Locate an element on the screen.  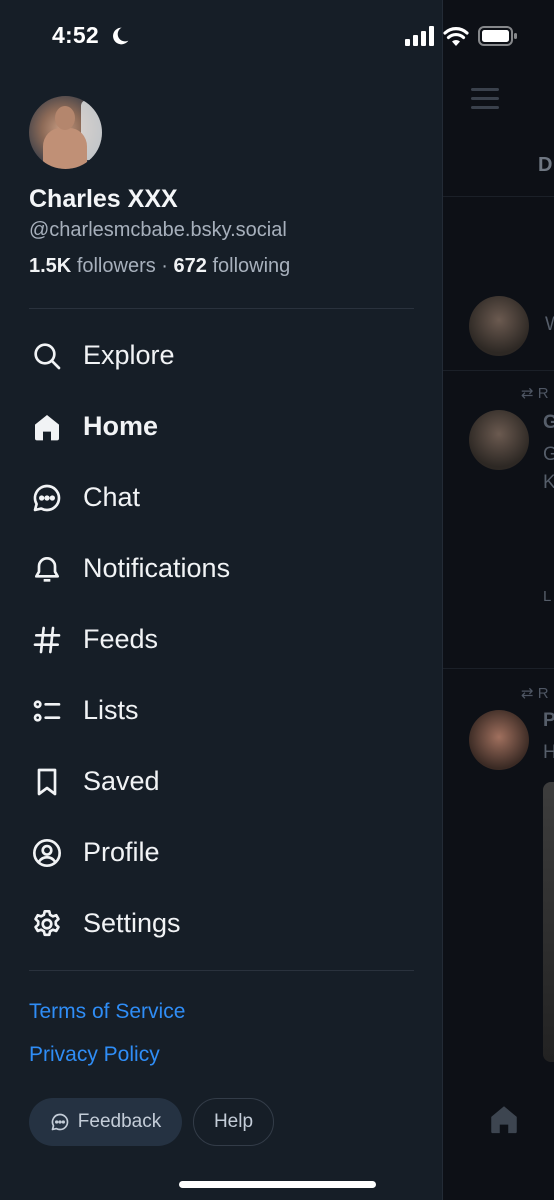
nav-item-chat: Chat is located at coordinates (224, 497).